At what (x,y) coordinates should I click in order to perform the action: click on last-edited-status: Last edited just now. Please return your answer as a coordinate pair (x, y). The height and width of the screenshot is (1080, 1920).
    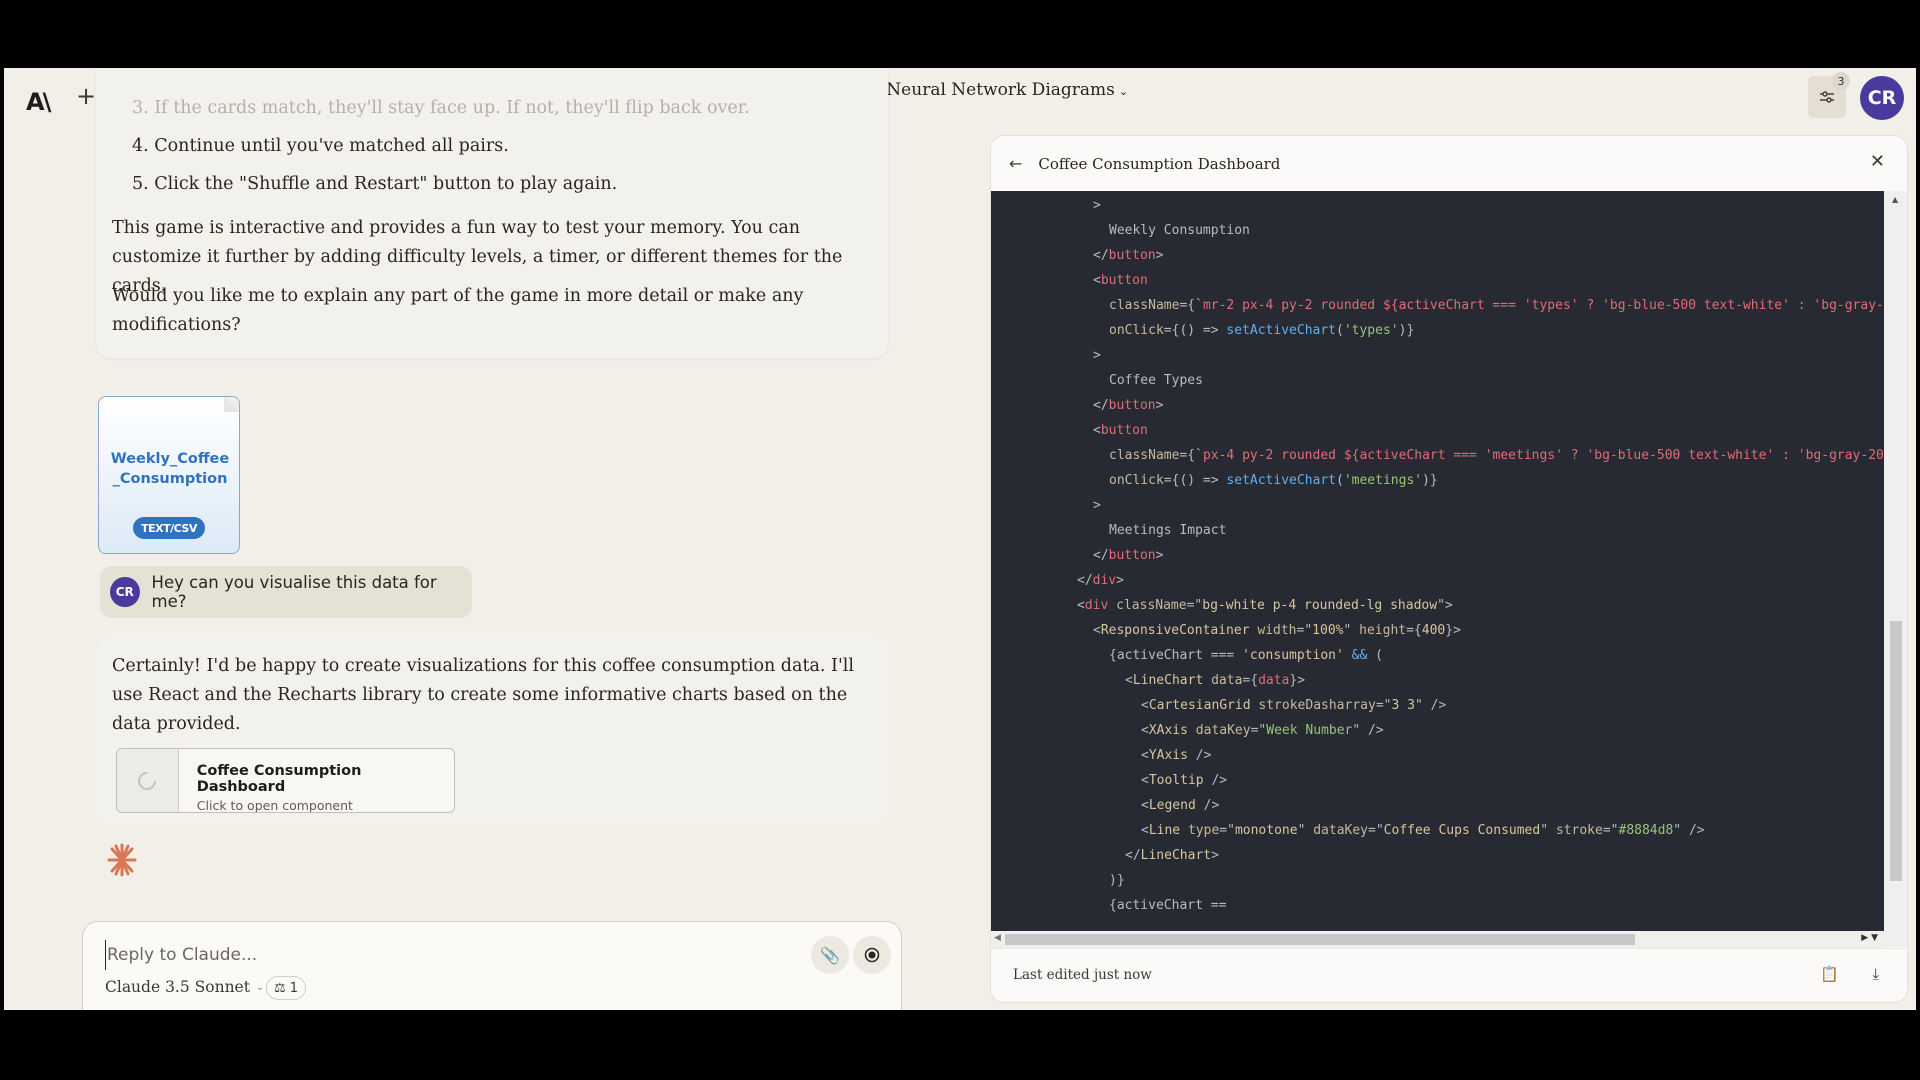
    Looking at the image, I should click on (1082, 975).